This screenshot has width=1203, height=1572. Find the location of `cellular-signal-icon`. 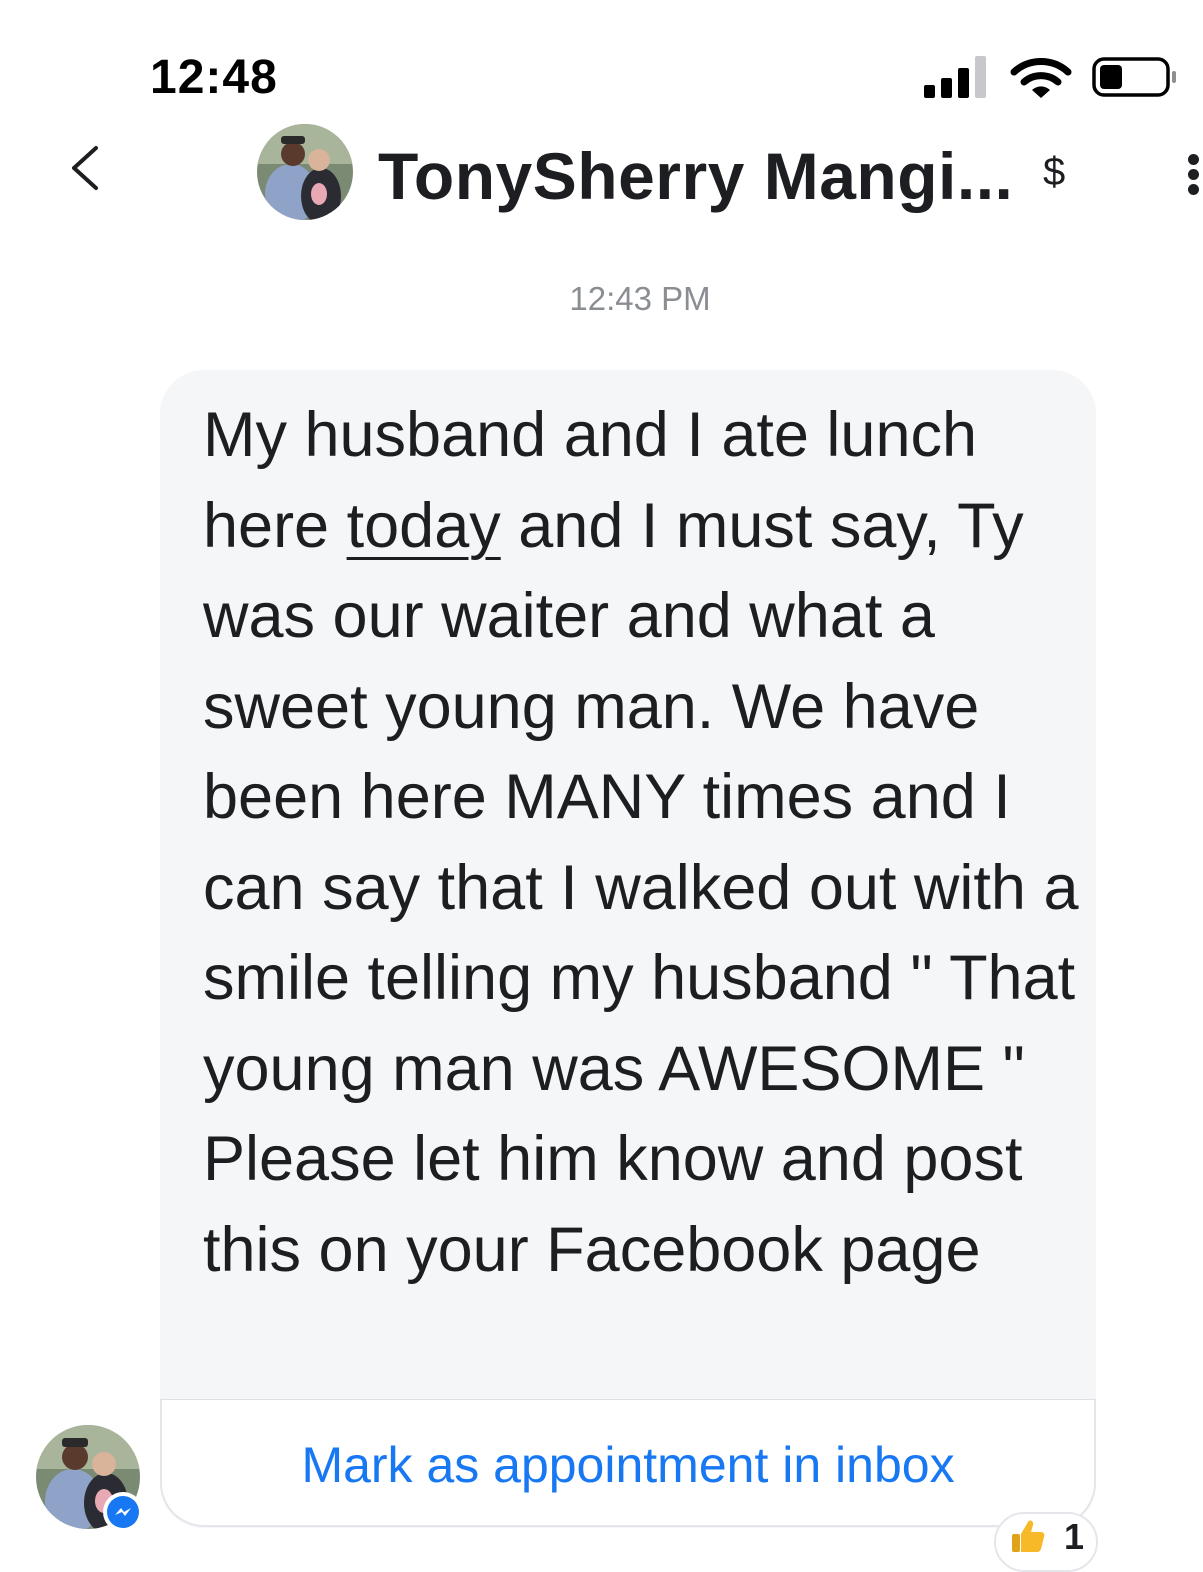

cellular-signal-icon is located at coordinates (958, 77).